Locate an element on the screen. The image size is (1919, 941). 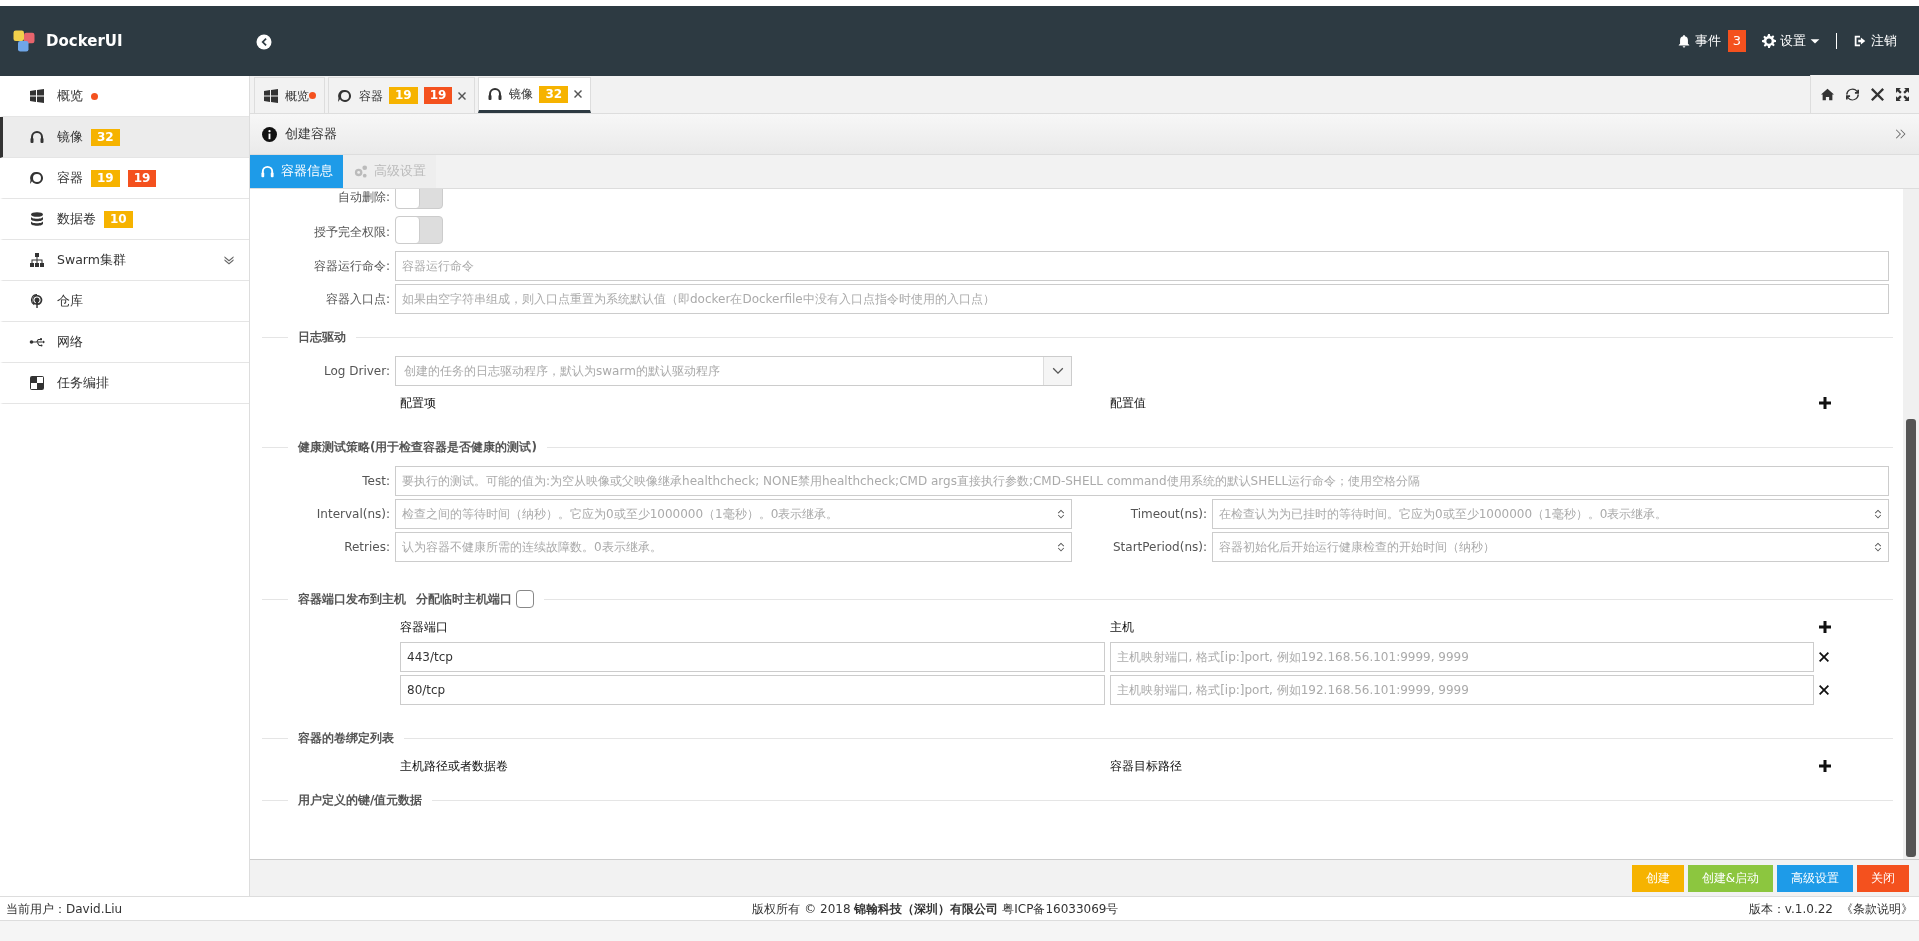
copyright-text: 版权所有 © 2018 锦翰科技（深圳）有限公司 粤ICP备16033069号 is located at coordinates (935, 909).